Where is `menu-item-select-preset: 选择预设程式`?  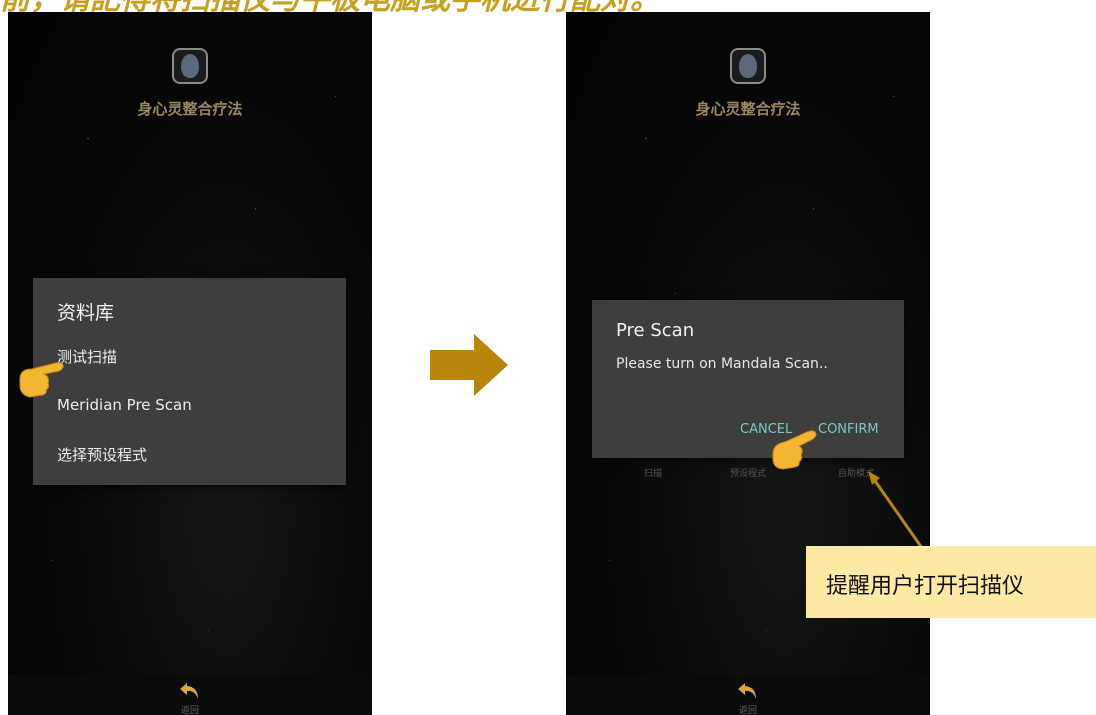
menu-item-select-preset: 选择预设程式 is located at coordinates (102, 454).